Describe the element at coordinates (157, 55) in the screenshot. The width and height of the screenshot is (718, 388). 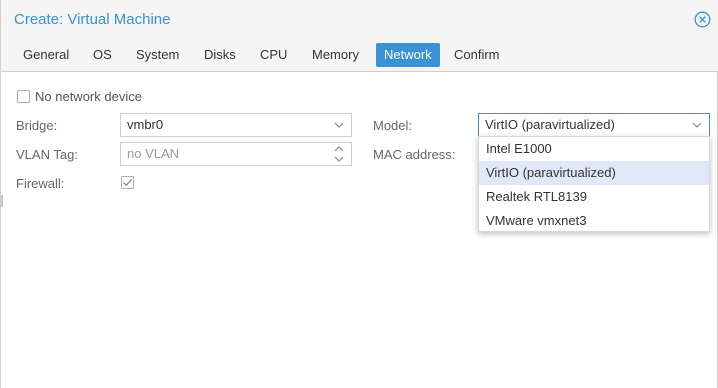
I see `tab-system: System` at that location.